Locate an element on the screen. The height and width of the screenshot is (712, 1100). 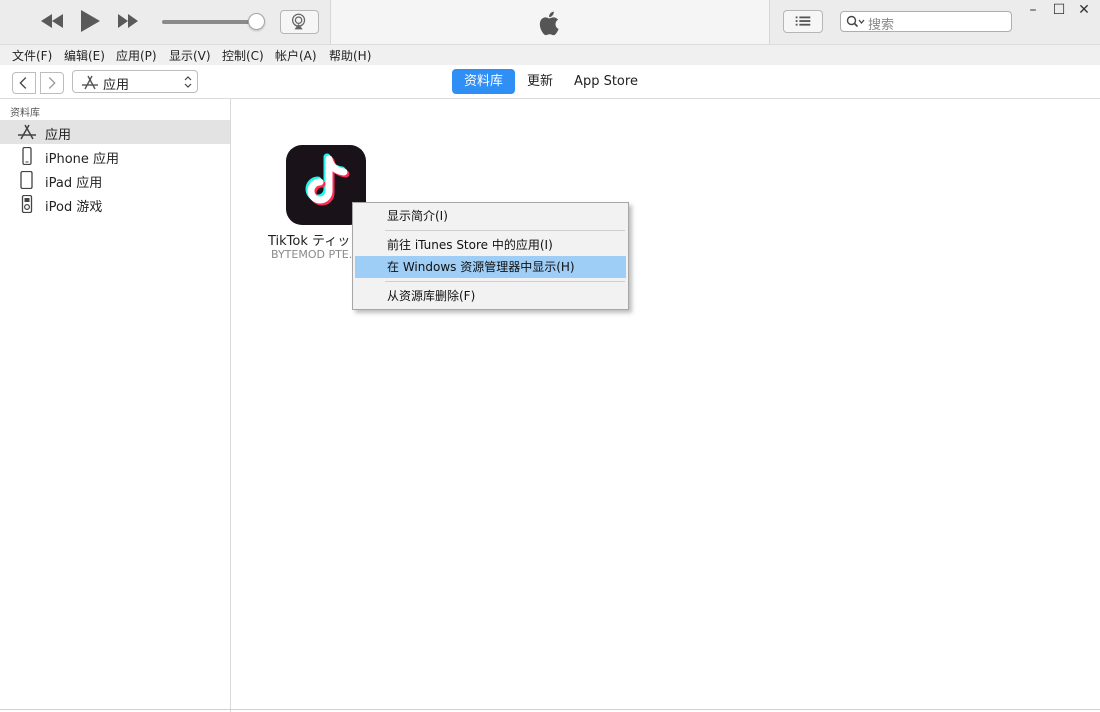
menu-item-show-in-explorer: 在 Windows 资源管理器中显示(H) is located at coordinates (490, 267).